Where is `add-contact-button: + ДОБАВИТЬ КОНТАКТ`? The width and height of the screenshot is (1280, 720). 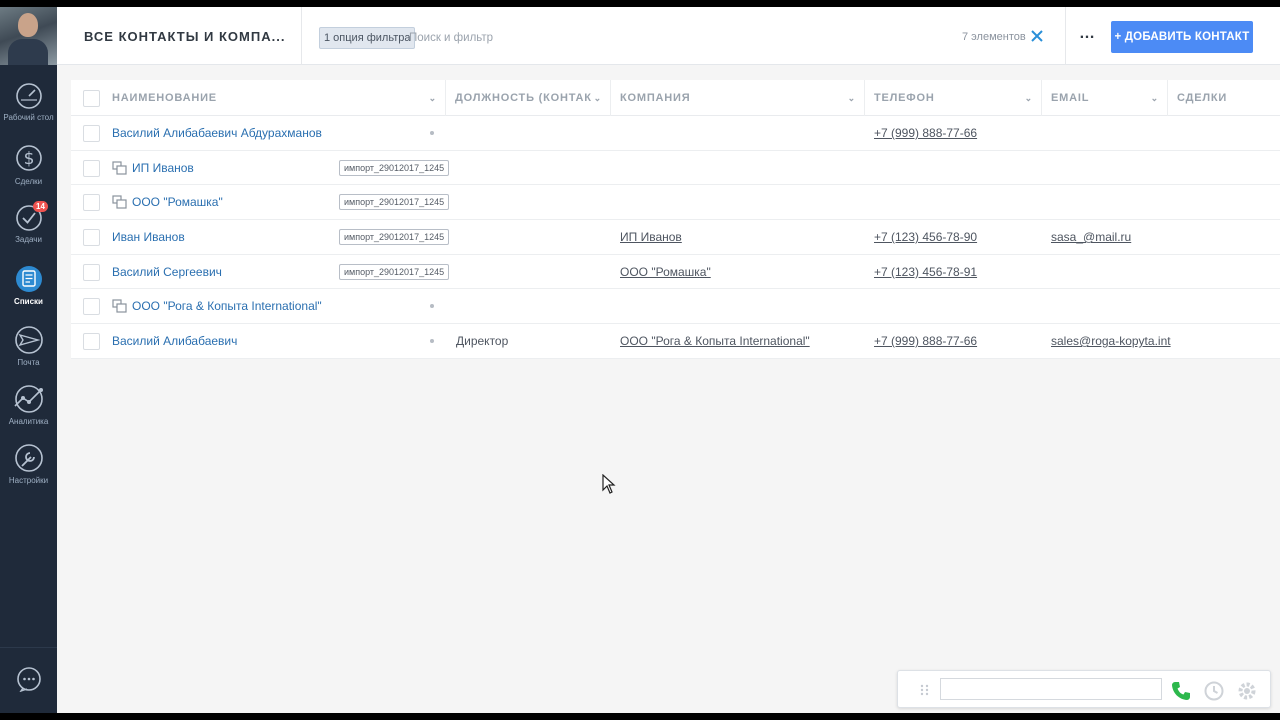
add-contact-button: + ДОБАВИТЬ КОНТАКТ is located at coordinates (1182, 37).